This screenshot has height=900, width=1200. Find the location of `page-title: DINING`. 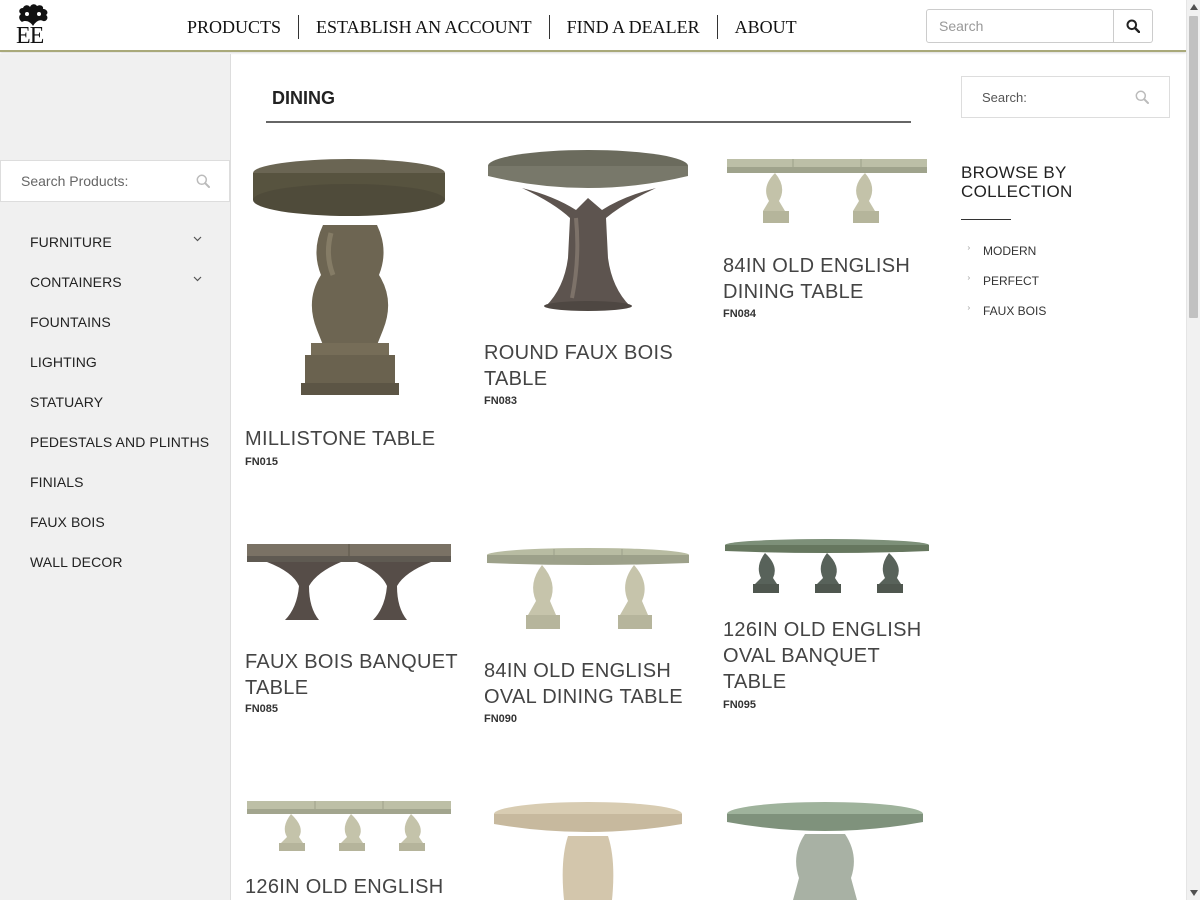

page-title: DINING is located at coordinates (303, 98).